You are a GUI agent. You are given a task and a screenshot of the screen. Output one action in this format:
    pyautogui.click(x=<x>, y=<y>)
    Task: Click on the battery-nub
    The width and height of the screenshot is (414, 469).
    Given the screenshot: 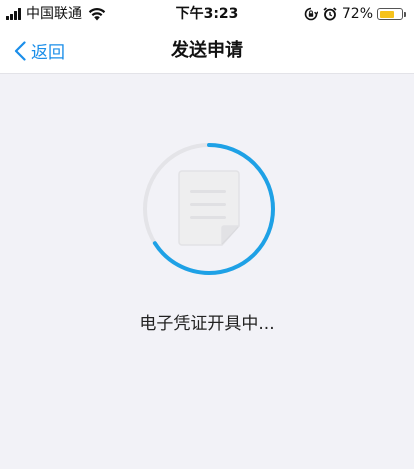 What is the action you would take?
    pyautogui.click(x=405, y=14)
    